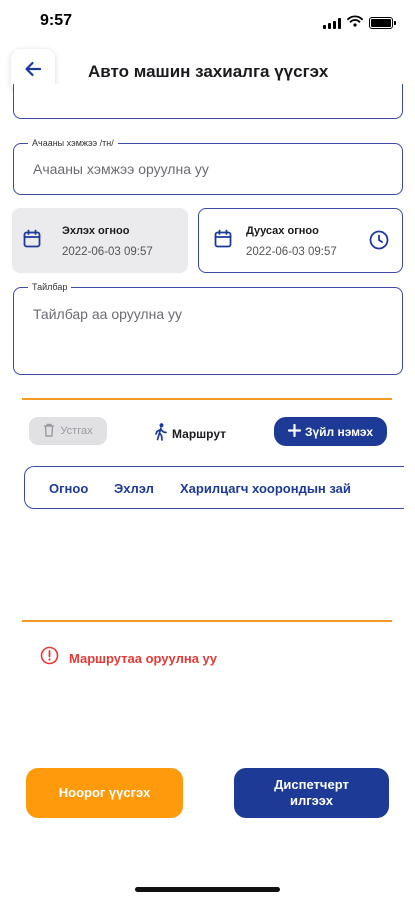 This screenshot has height=900, width=415. What do you see at coordinates (208, 101) in the screenshot?
I see `previous-field` at bounding box center [208, 101].